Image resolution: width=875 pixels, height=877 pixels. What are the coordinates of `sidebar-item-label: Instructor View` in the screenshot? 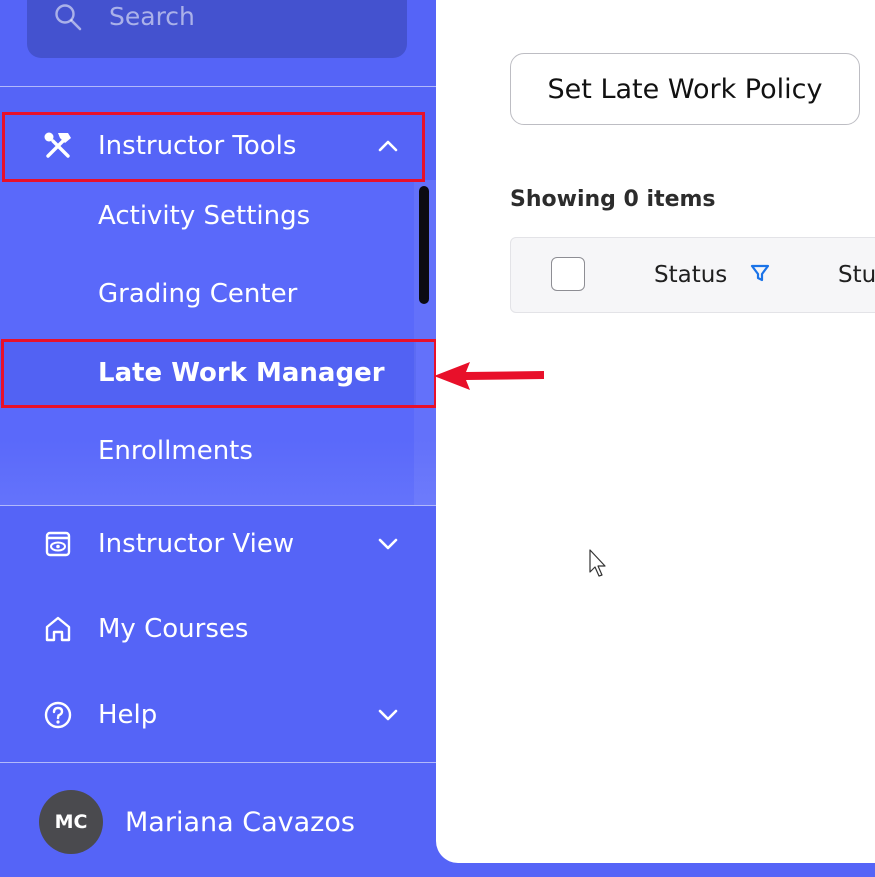 It's located at (196, 544).